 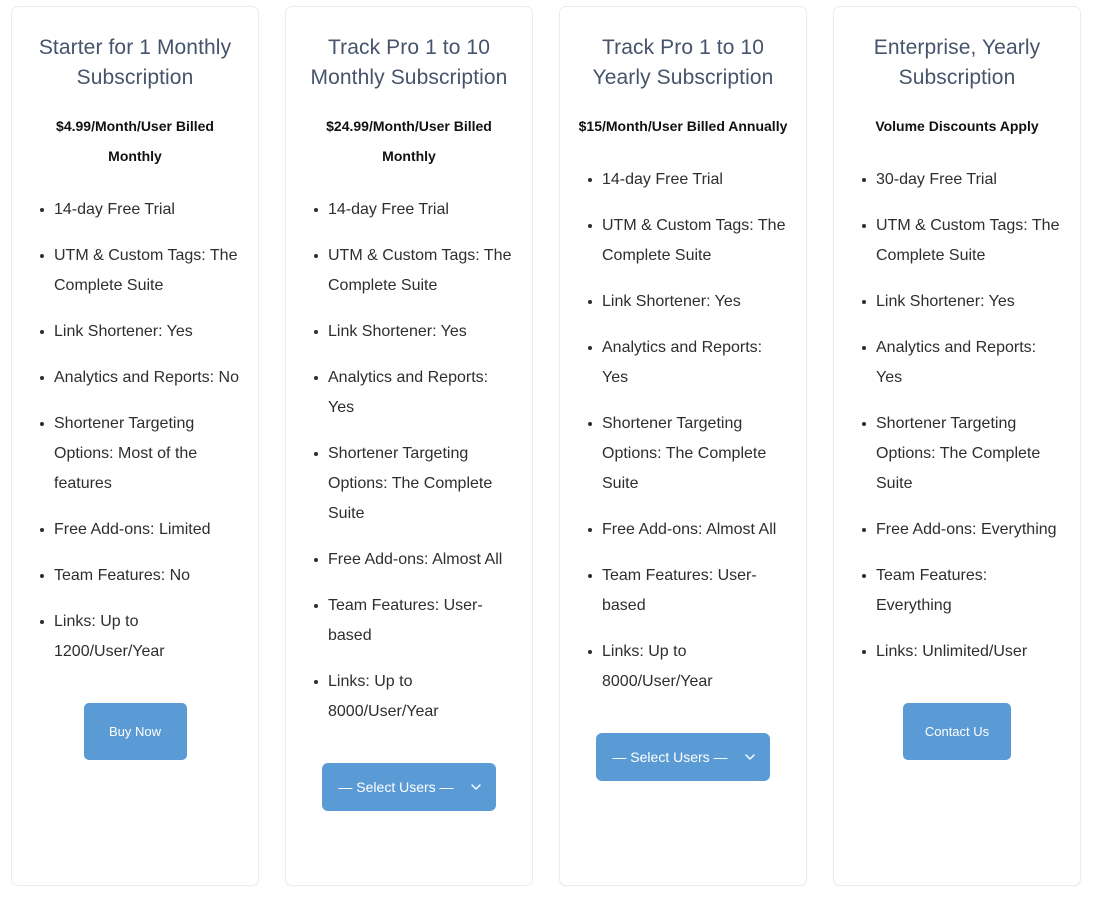 What do you see at coordinates (957, 62) in the screenshot?
I see `plan-title: Enterprise, Yearly Subscription` at bounding box center [957, 62].